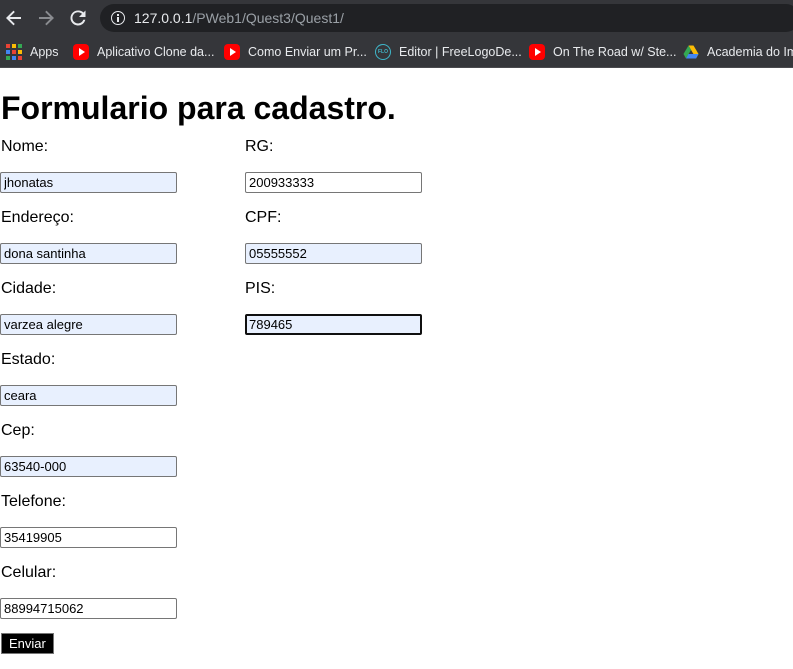 Image resolution: width=793 pixels, height=669 pixels. I want to click on bookmark-apps: Apps, so click(32, 52).